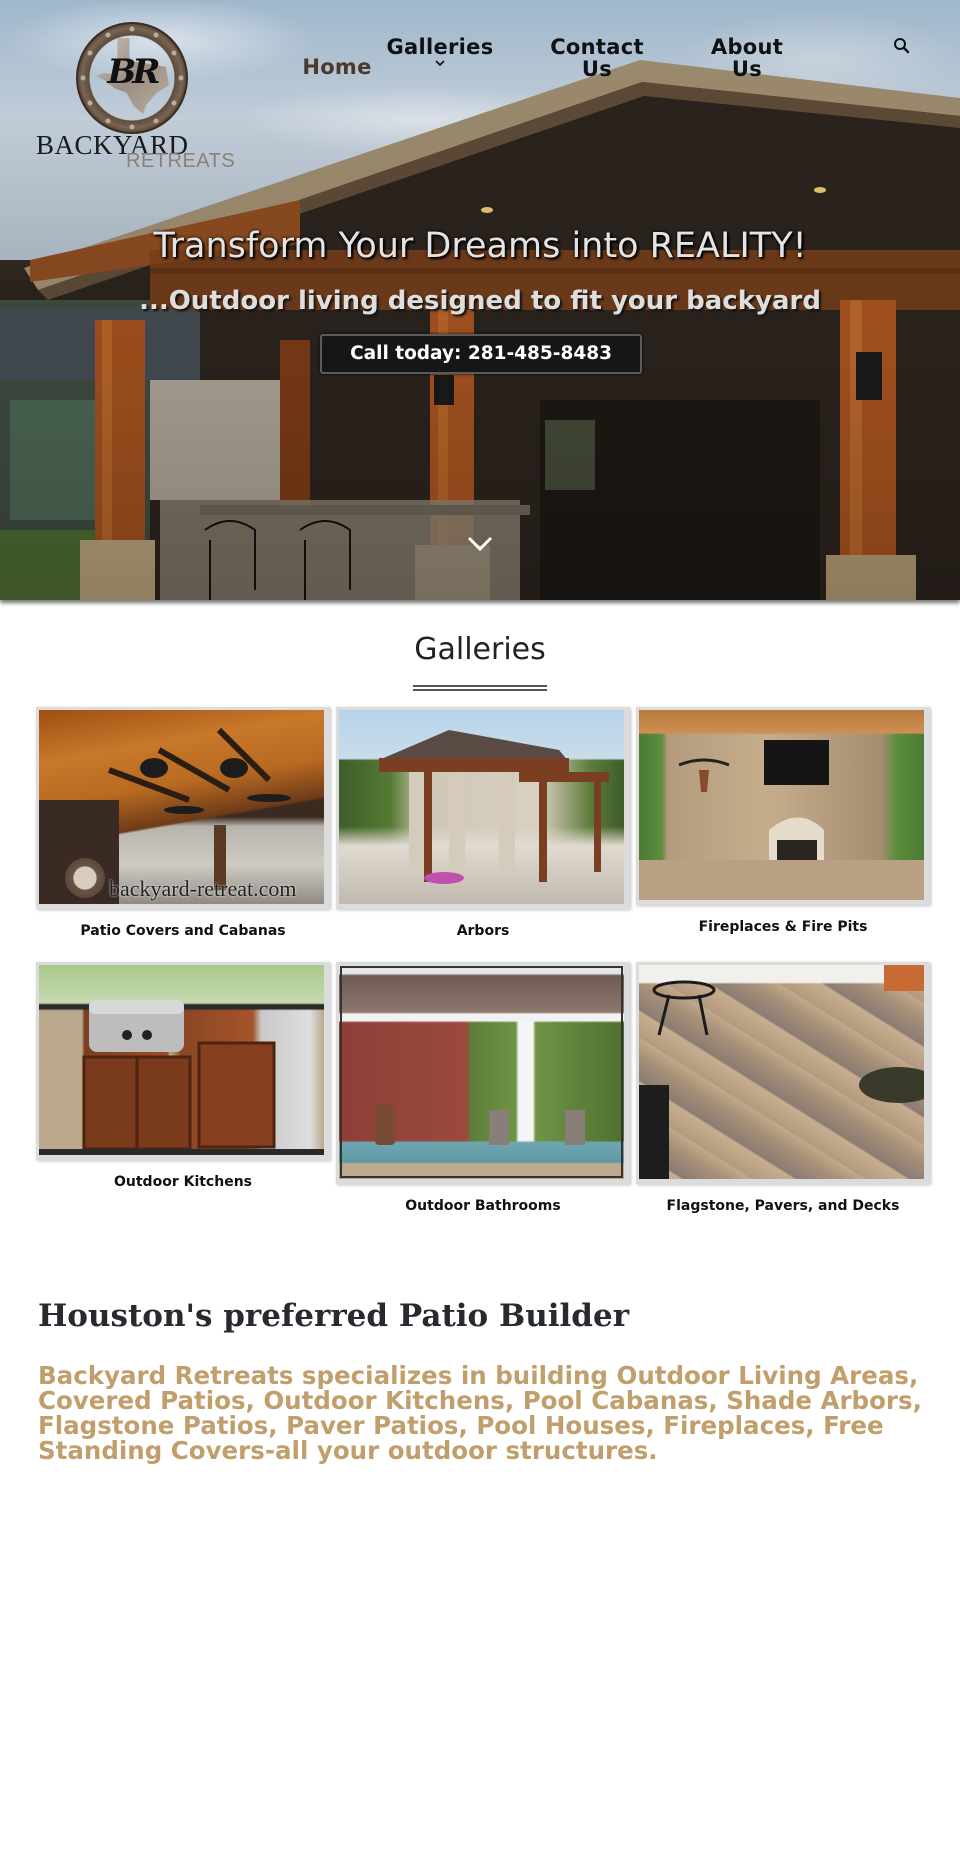  Describe the element at coordinates (783, 927) in the screenshot. I see `gallery-card-label: Fireplaces & Fire Pits` at that location.